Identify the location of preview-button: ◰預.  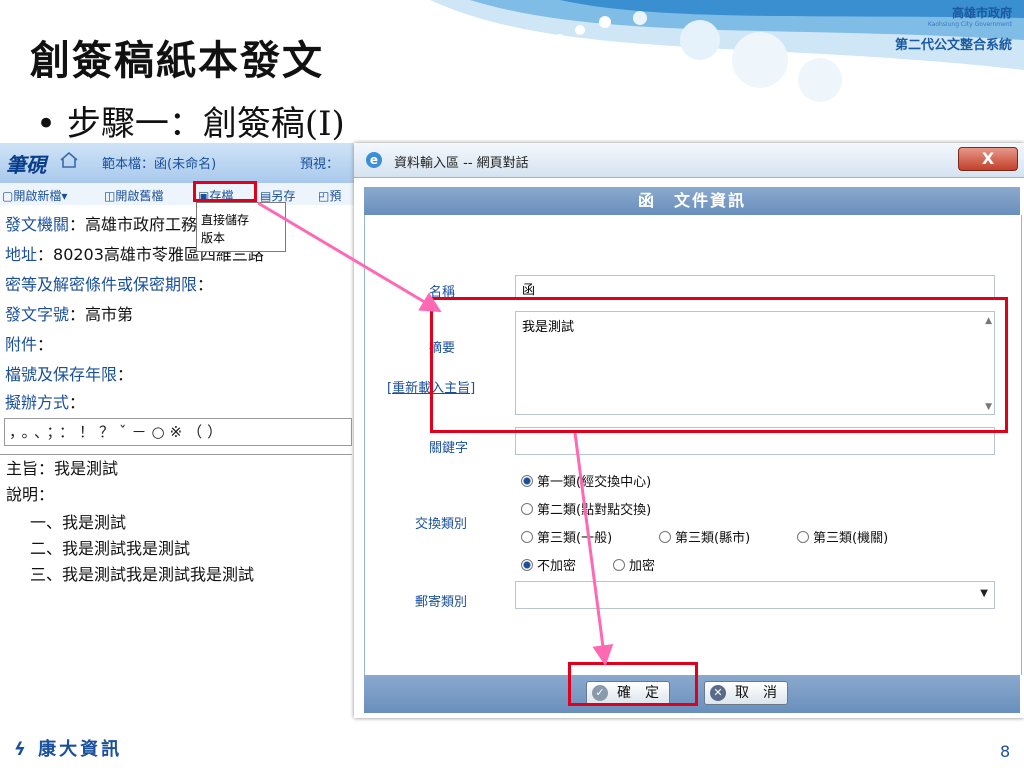
(329, 195).